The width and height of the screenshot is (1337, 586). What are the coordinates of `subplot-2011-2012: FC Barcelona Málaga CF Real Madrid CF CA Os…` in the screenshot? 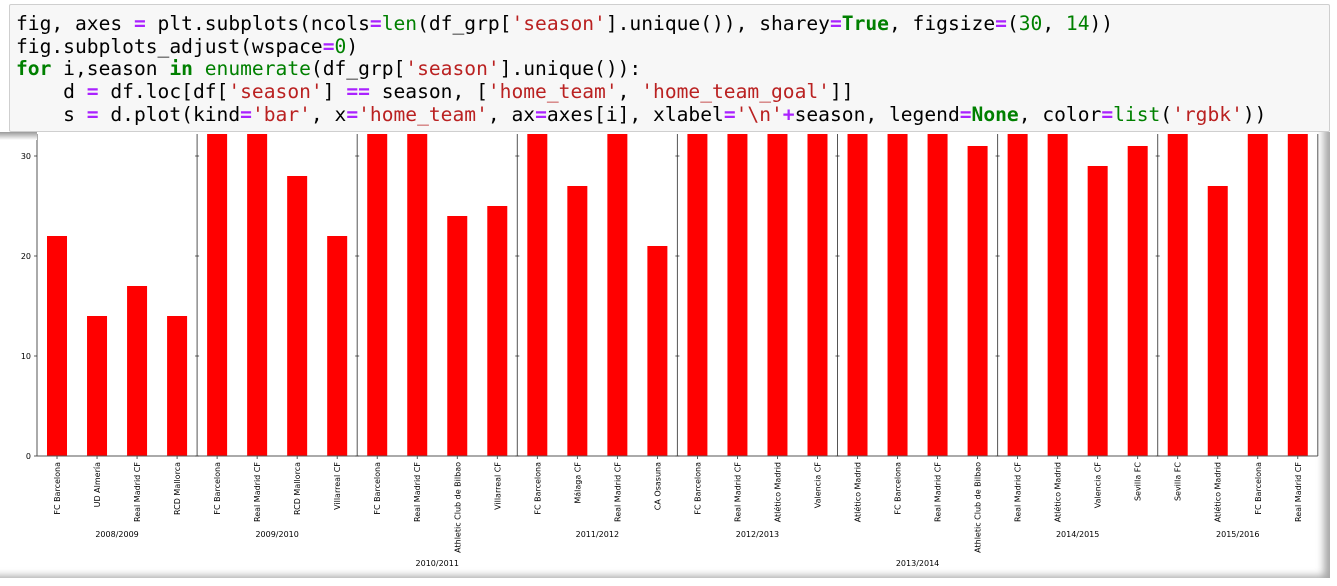 It's located at (596, 336).